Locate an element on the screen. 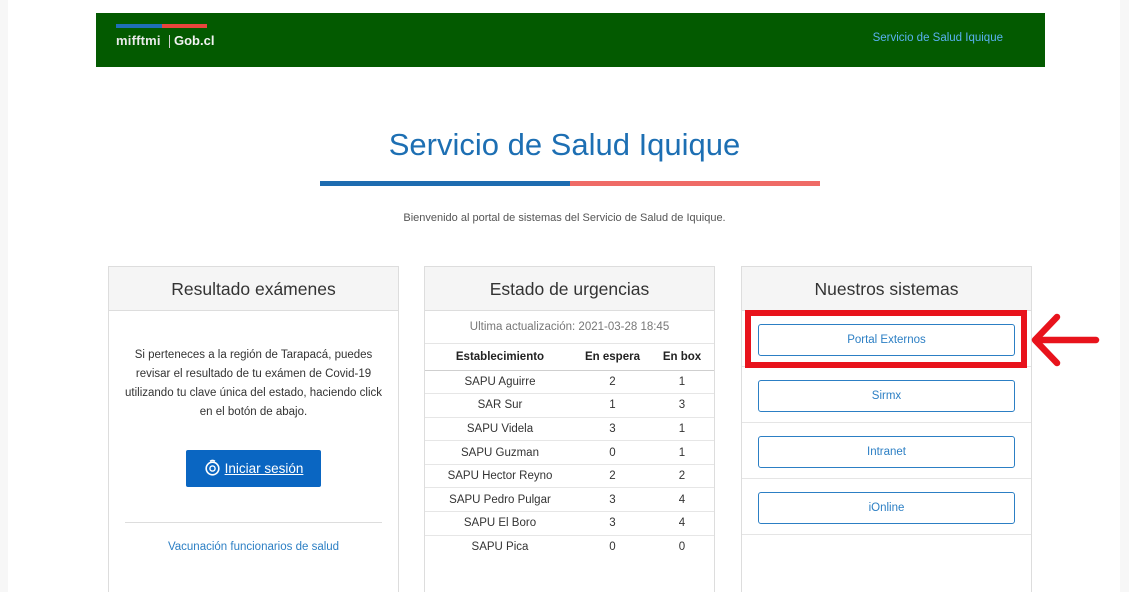  table-cell: SAPU Guzman is located at coordinates (500, 452).